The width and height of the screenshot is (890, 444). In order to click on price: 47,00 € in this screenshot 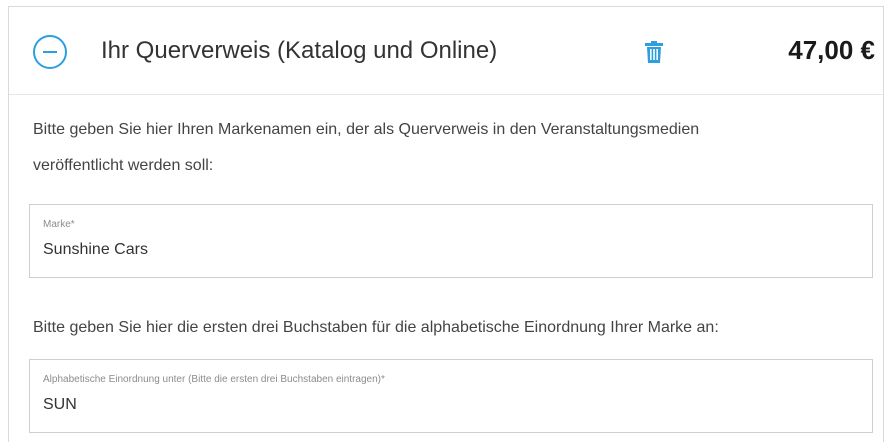, I will do `click(831, 50)`.